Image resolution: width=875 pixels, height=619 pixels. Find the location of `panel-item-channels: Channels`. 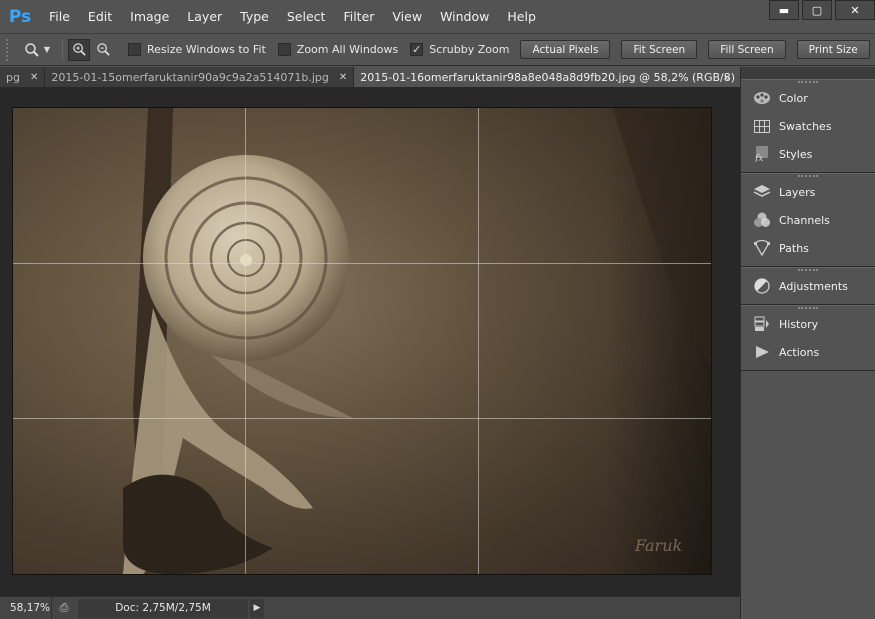

panel-item-channels: Channels is located at coordinates (808, 220).